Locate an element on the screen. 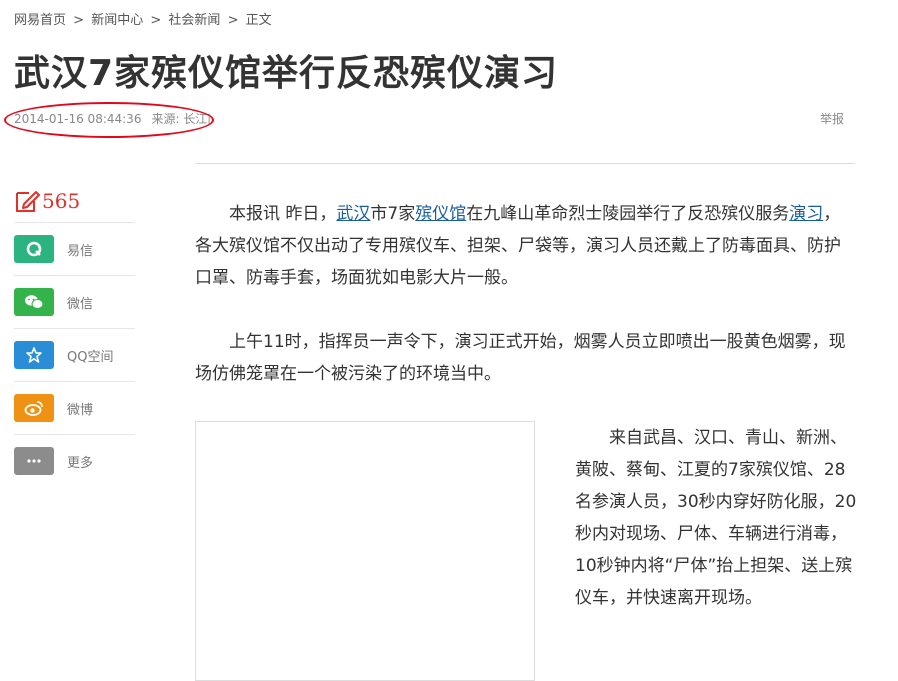 The image size is (898, 681). share-label: 易信 is located at coordinates (80, 251).